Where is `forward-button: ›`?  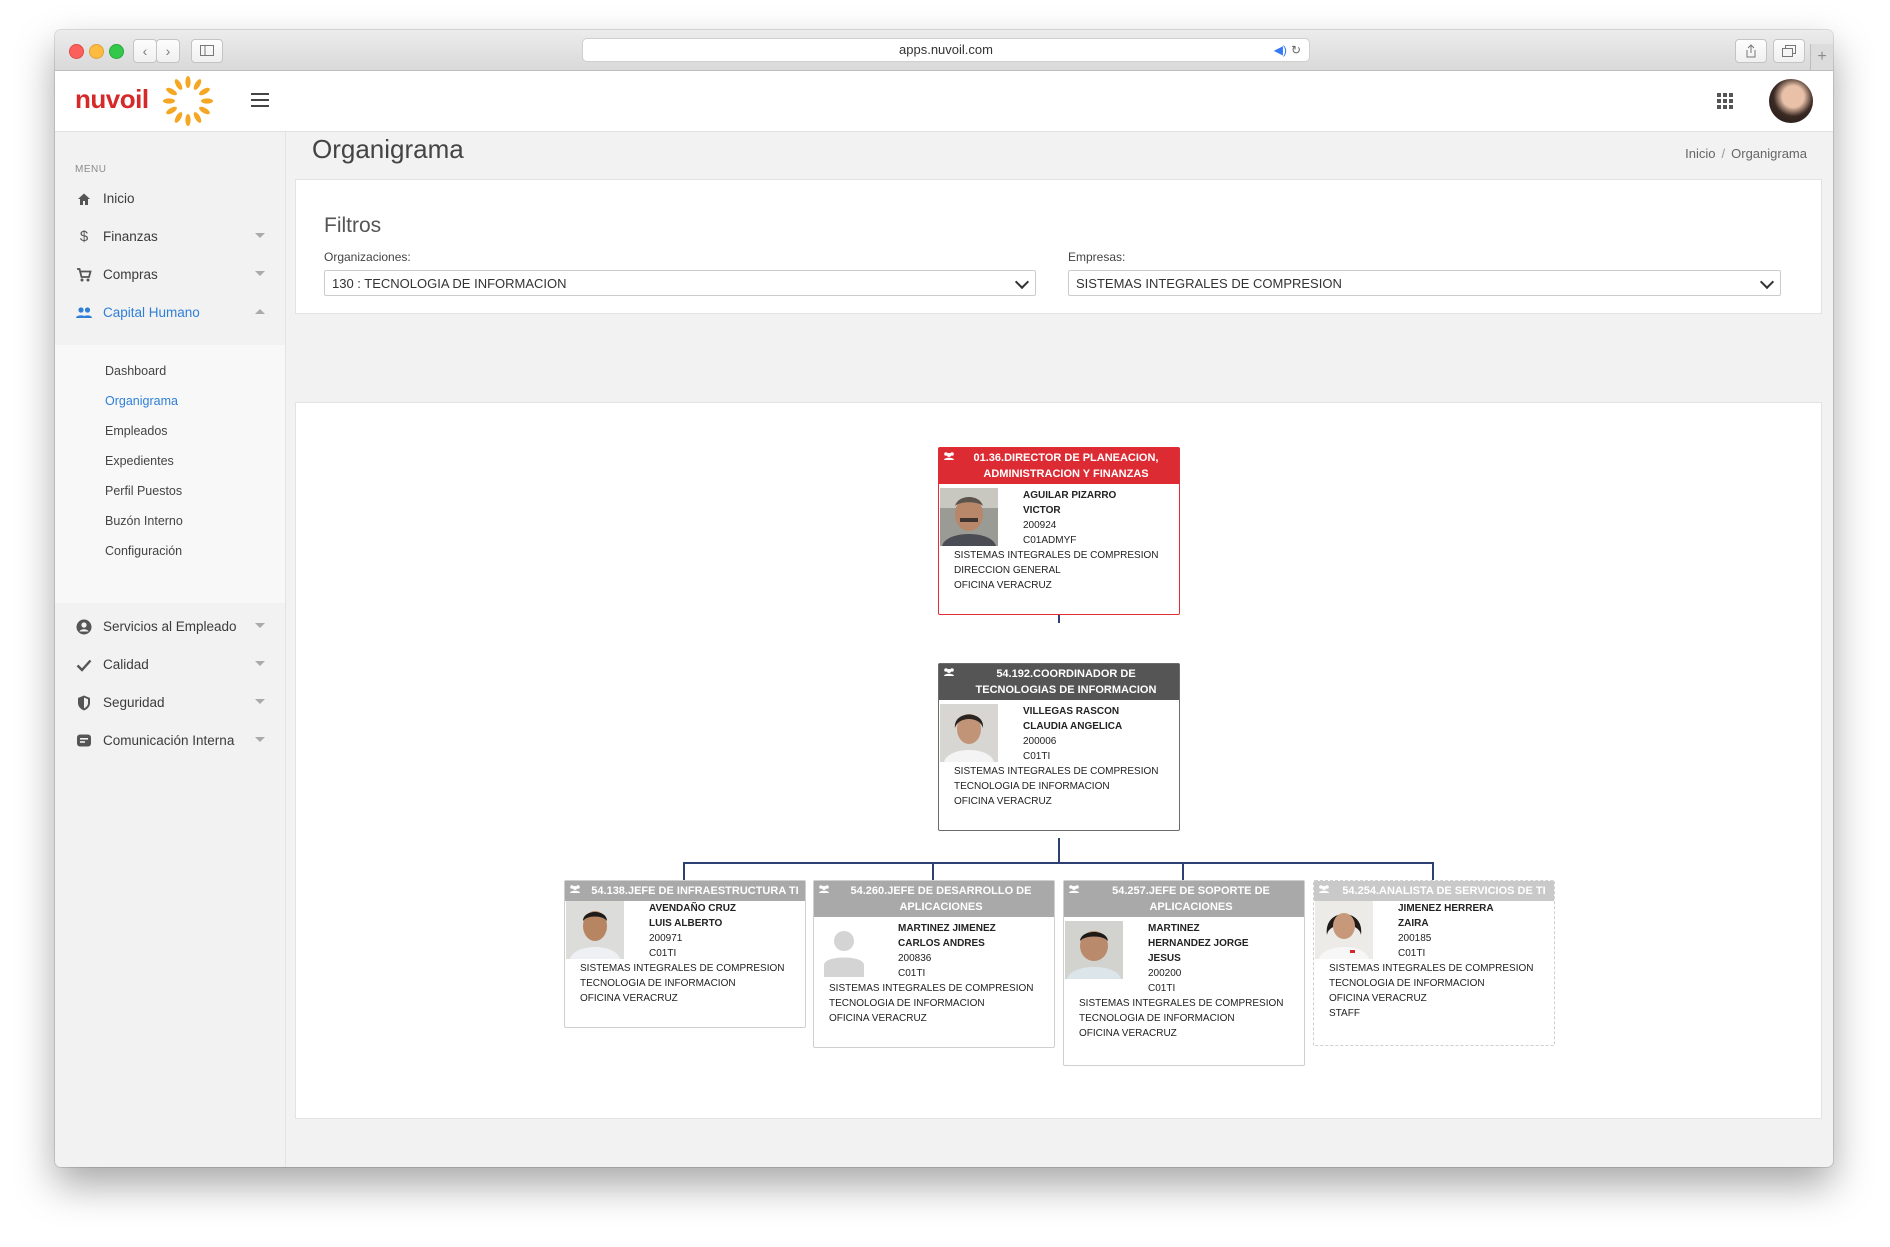 forward-button: › is located at coordinates (168, 51).